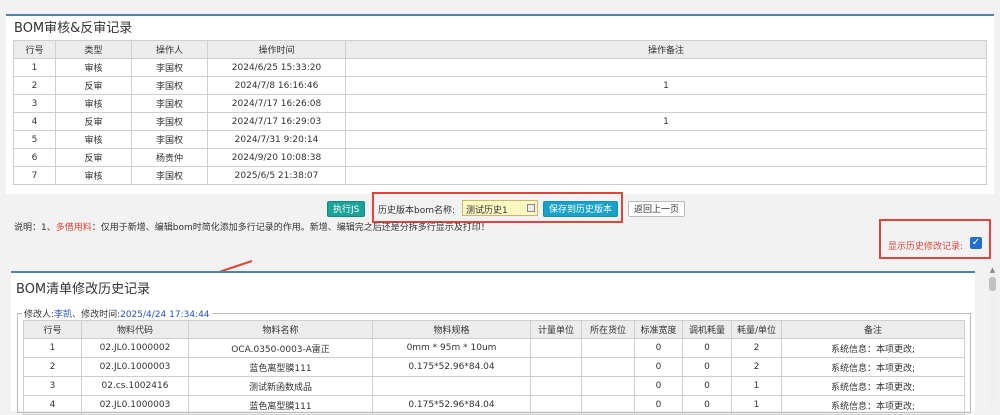 The image size is (1000, 415). What do you see at coordinates (34, 49) in the screenshot?
I see `audit-column-header: 行号` at bounding box center [34, 49].